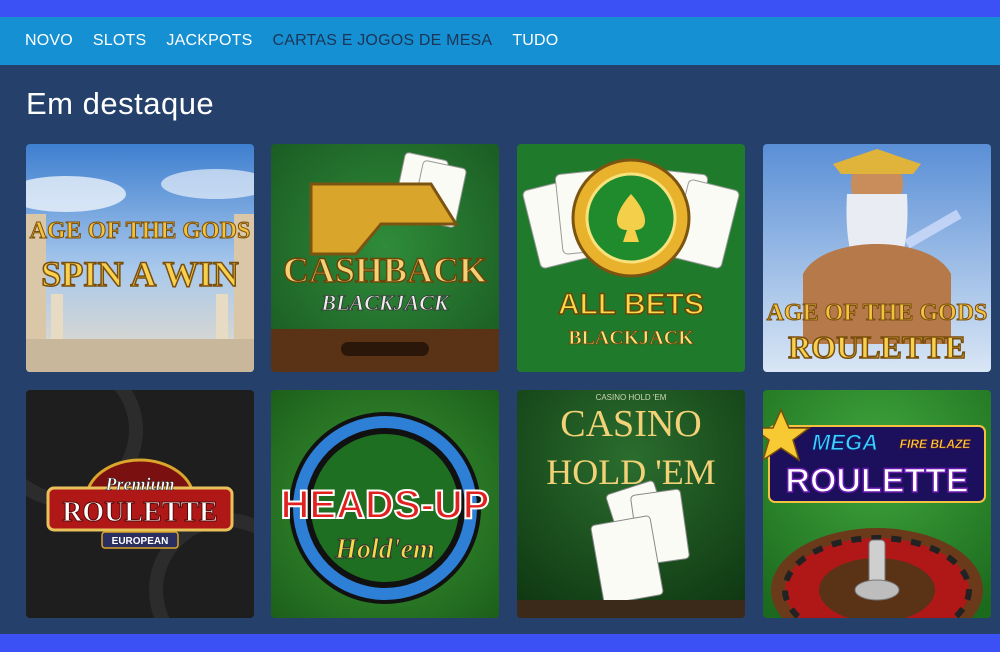 The image size is (1000, 652). What do you see at coordinates (631, 304) in the screenshot?
I see `game-title-line1: ALL BETS` at bounding box center [631, 304].